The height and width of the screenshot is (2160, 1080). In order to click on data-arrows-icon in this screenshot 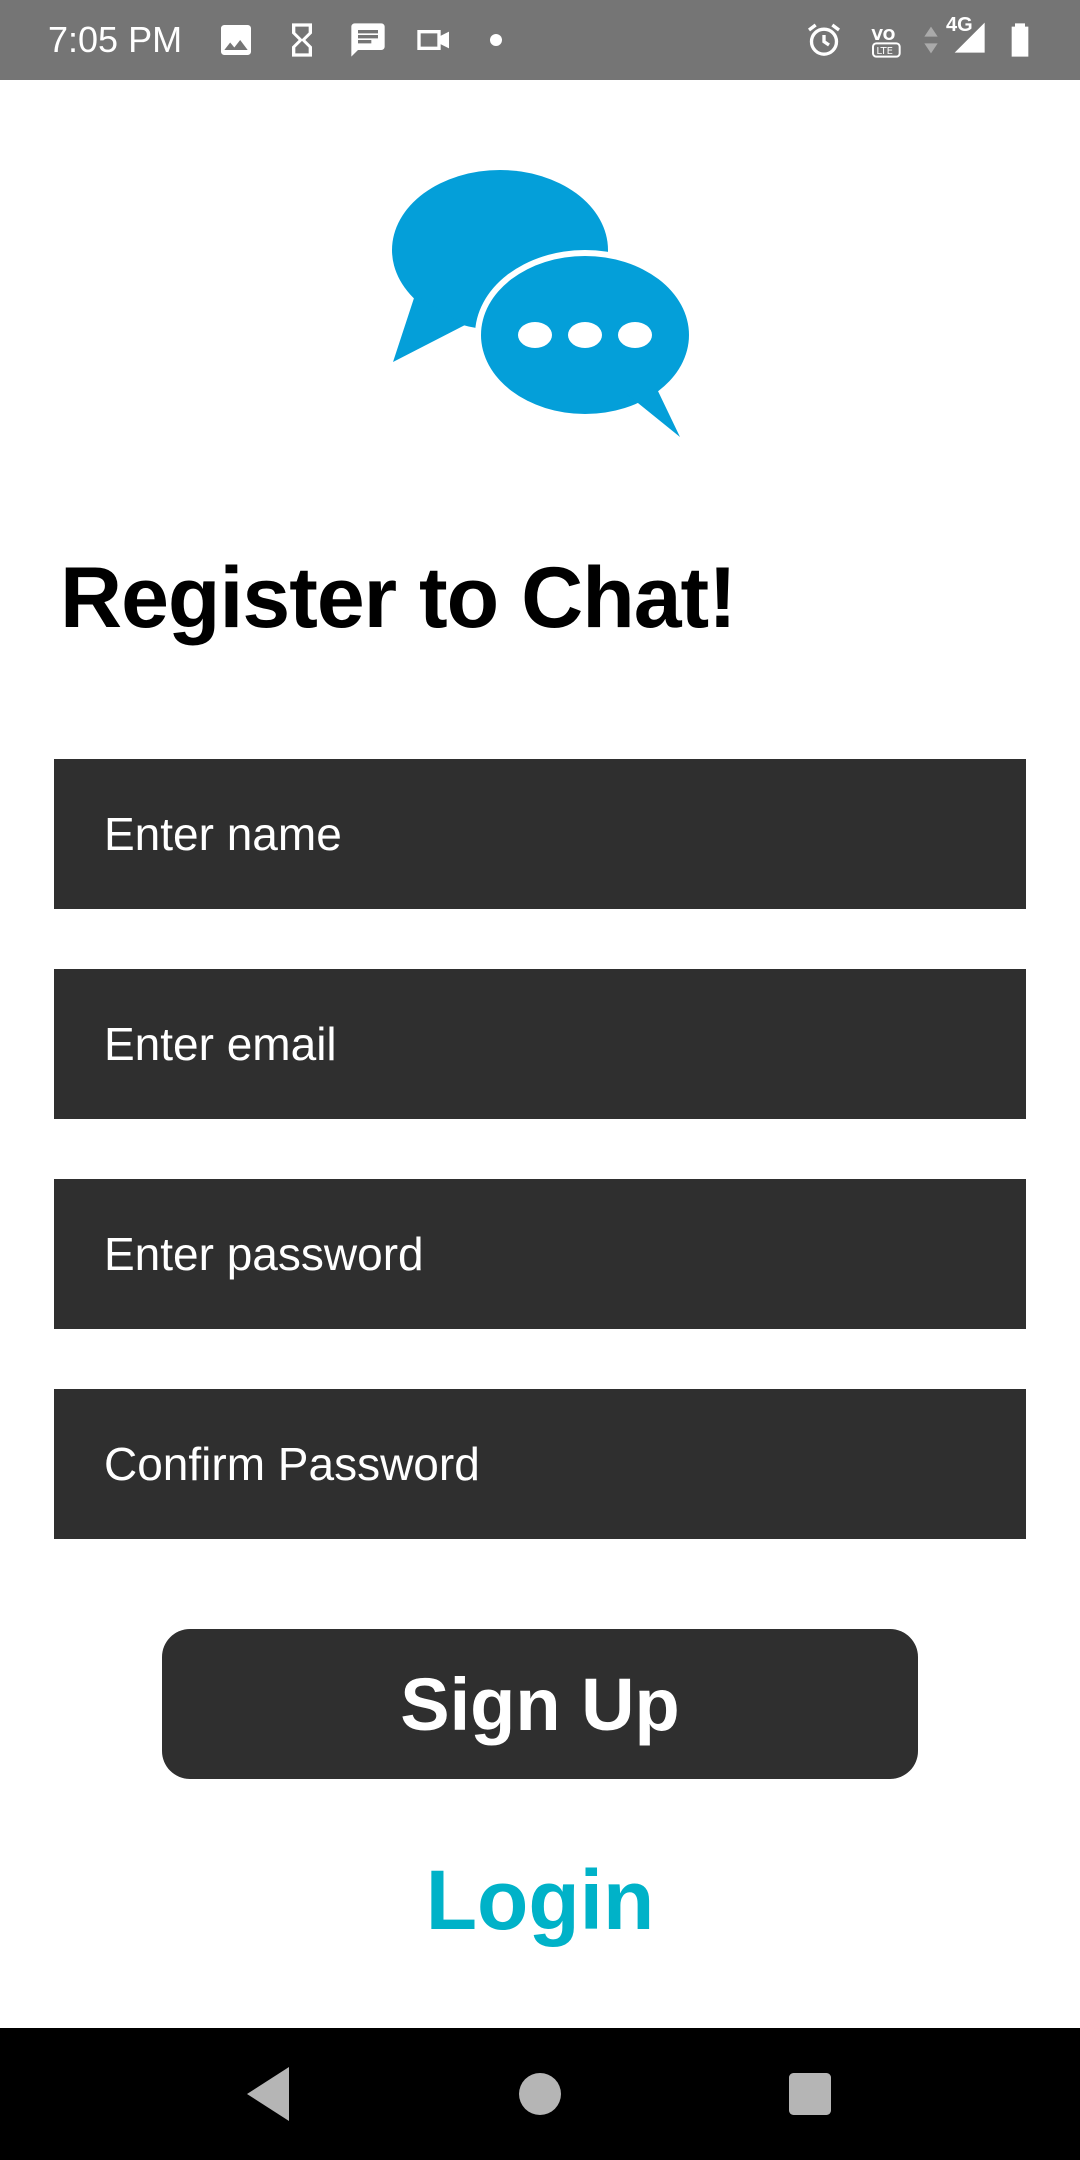, I will do `click(931, 40)`.